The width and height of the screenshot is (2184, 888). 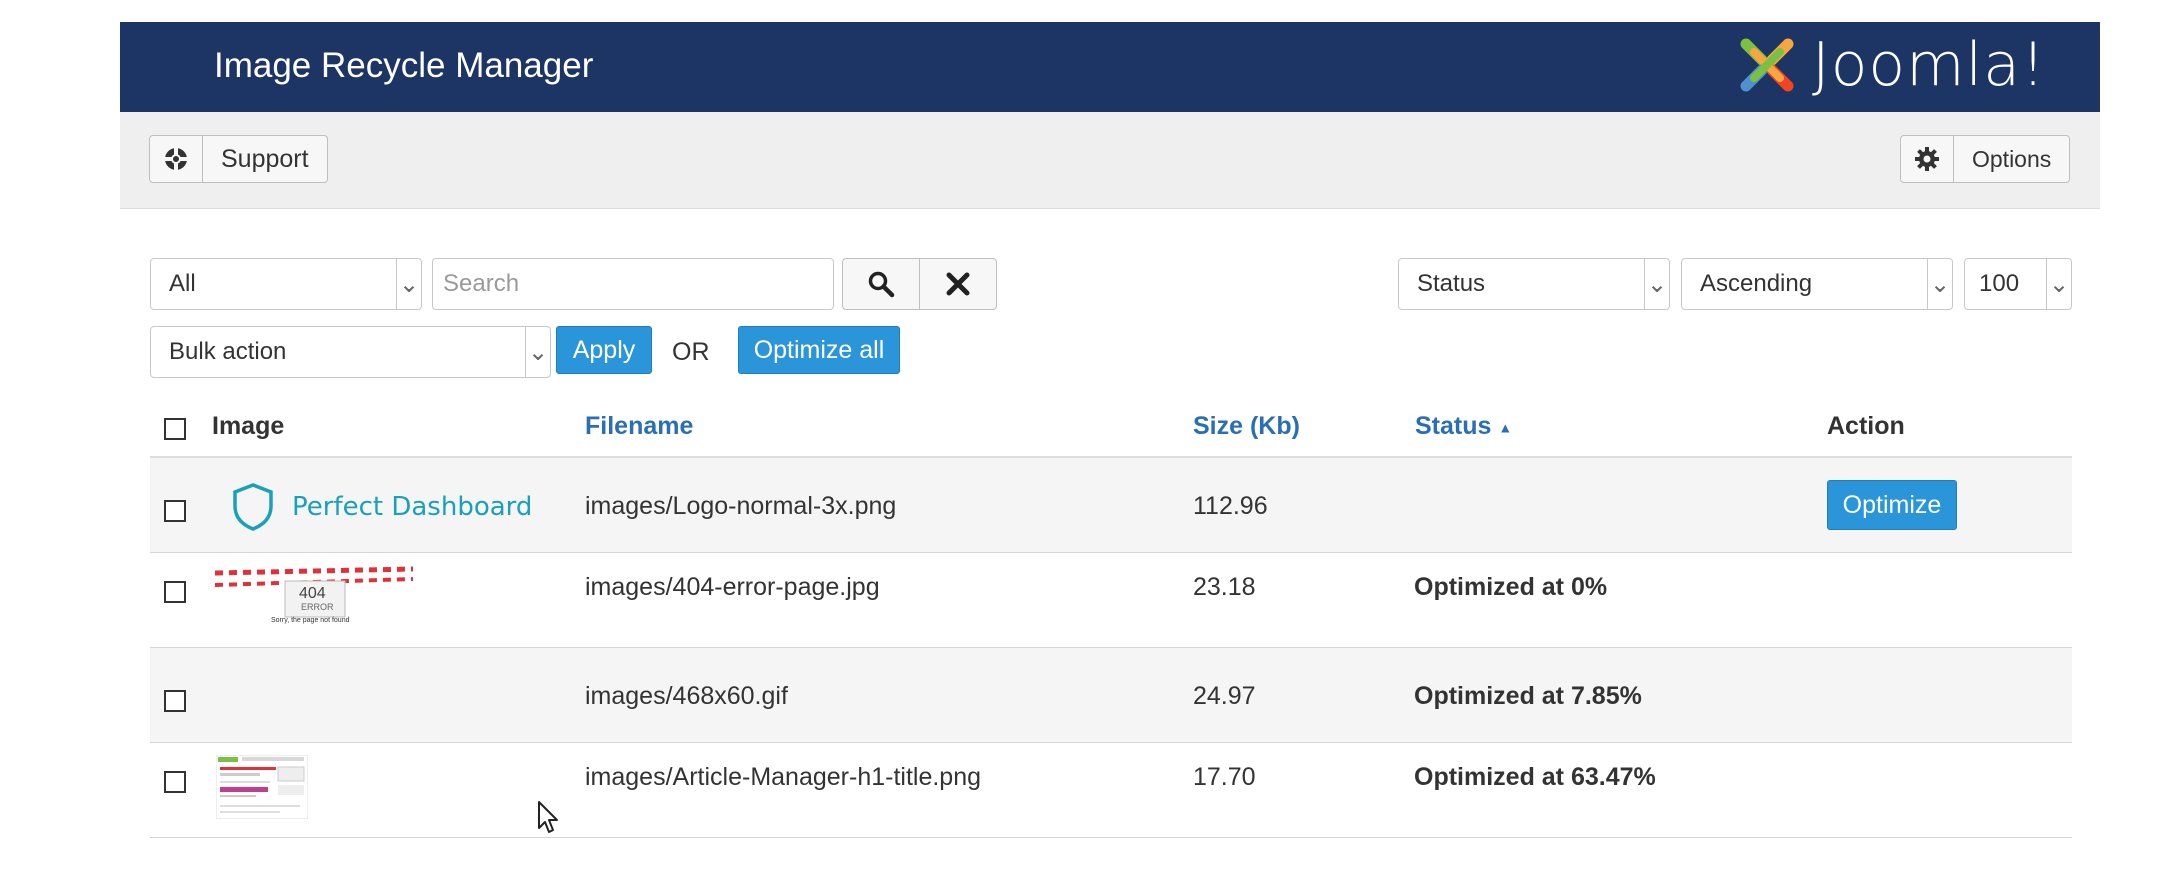 What do you see at coordinates (548, 817) in the screenshot?
I see `mouse-cursor-icon` at bounding box center [548, 817].